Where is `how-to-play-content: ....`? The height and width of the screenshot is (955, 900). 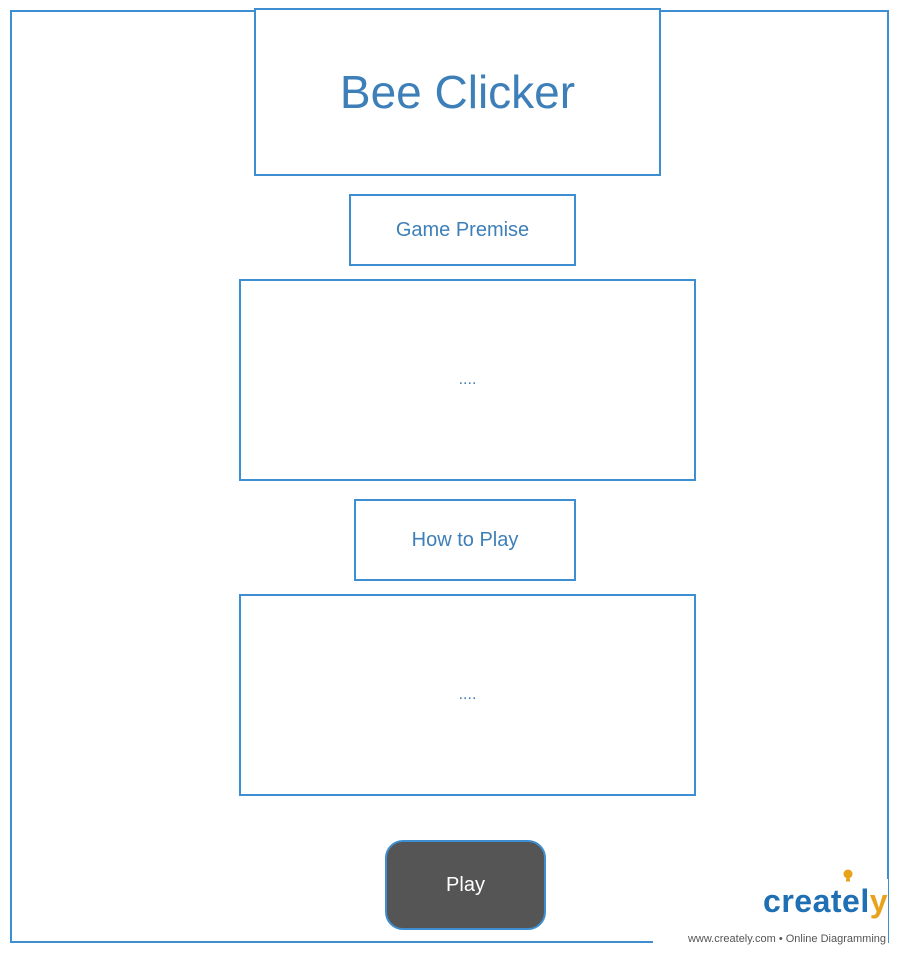 how-to-play-content: .... is located at coordinates (467, 694).